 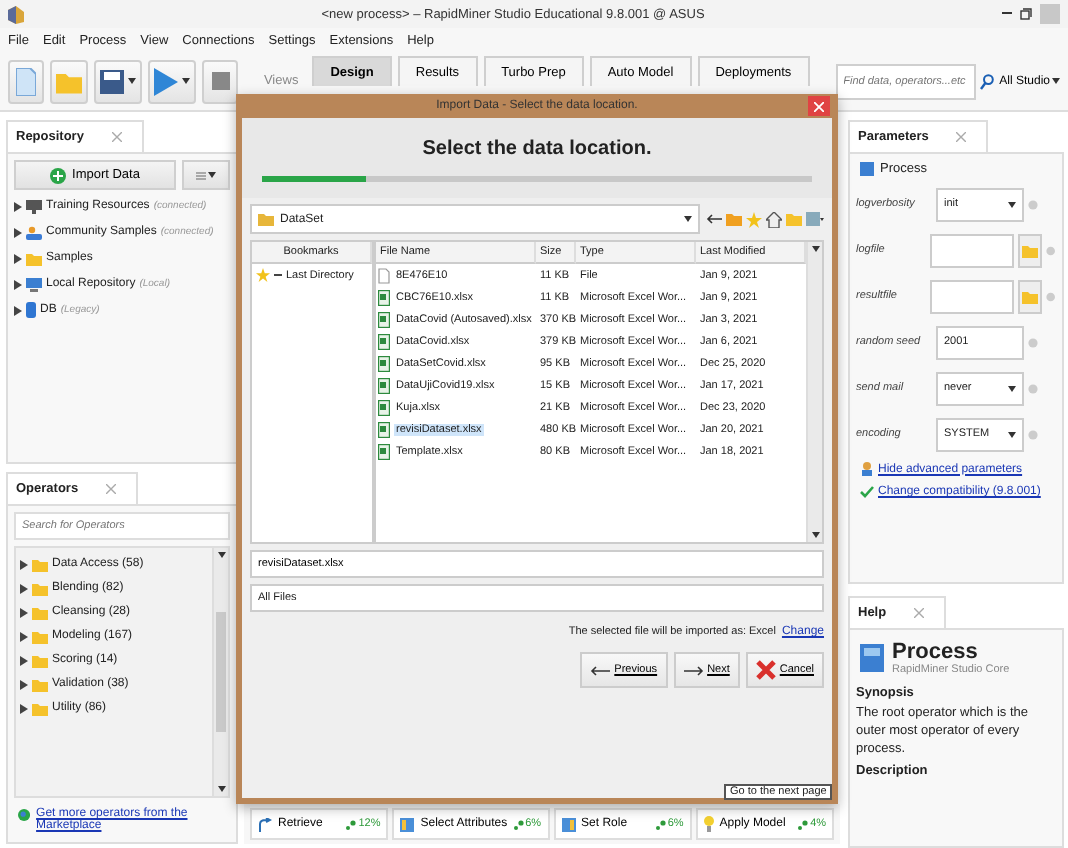 What do you see at coordinates (537, 149) in the screenshot?
I see `dialog-heading: Select the data location.` at bounding box center [537, 149].